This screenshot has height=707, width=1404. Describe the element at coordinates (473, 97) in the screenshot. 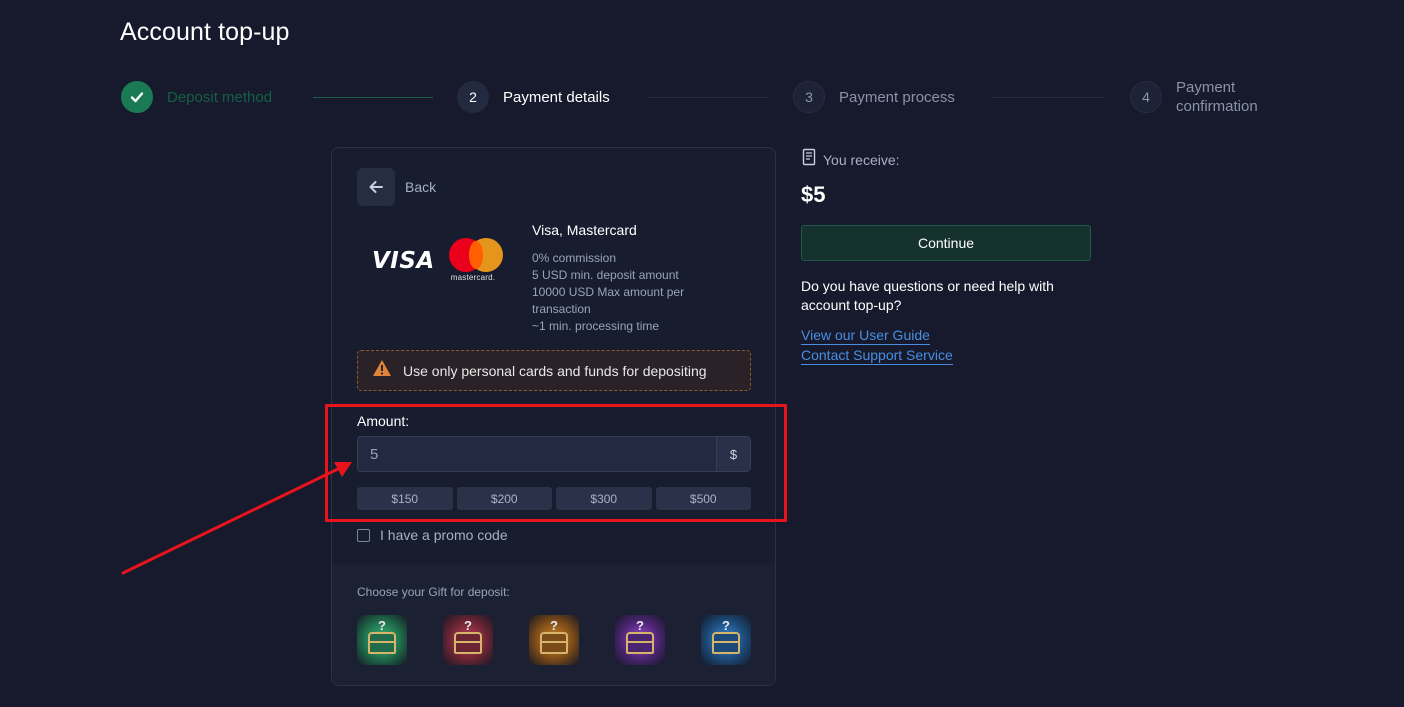

I see `step-number: 2` at that location.